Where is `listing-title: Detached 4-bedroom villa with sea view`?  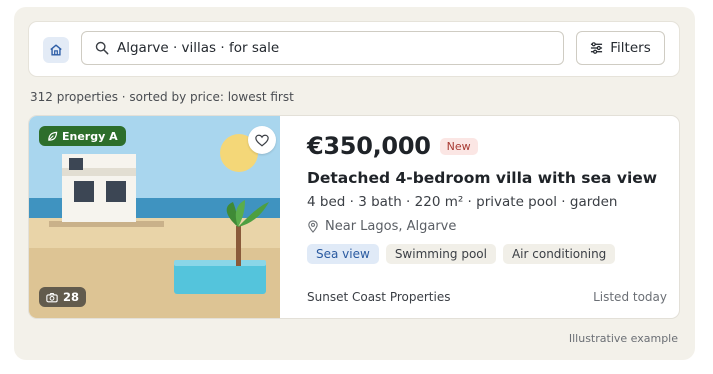 listing-title: Detached 4-bedroom villa with sea view is located at coordinates (482, 178).